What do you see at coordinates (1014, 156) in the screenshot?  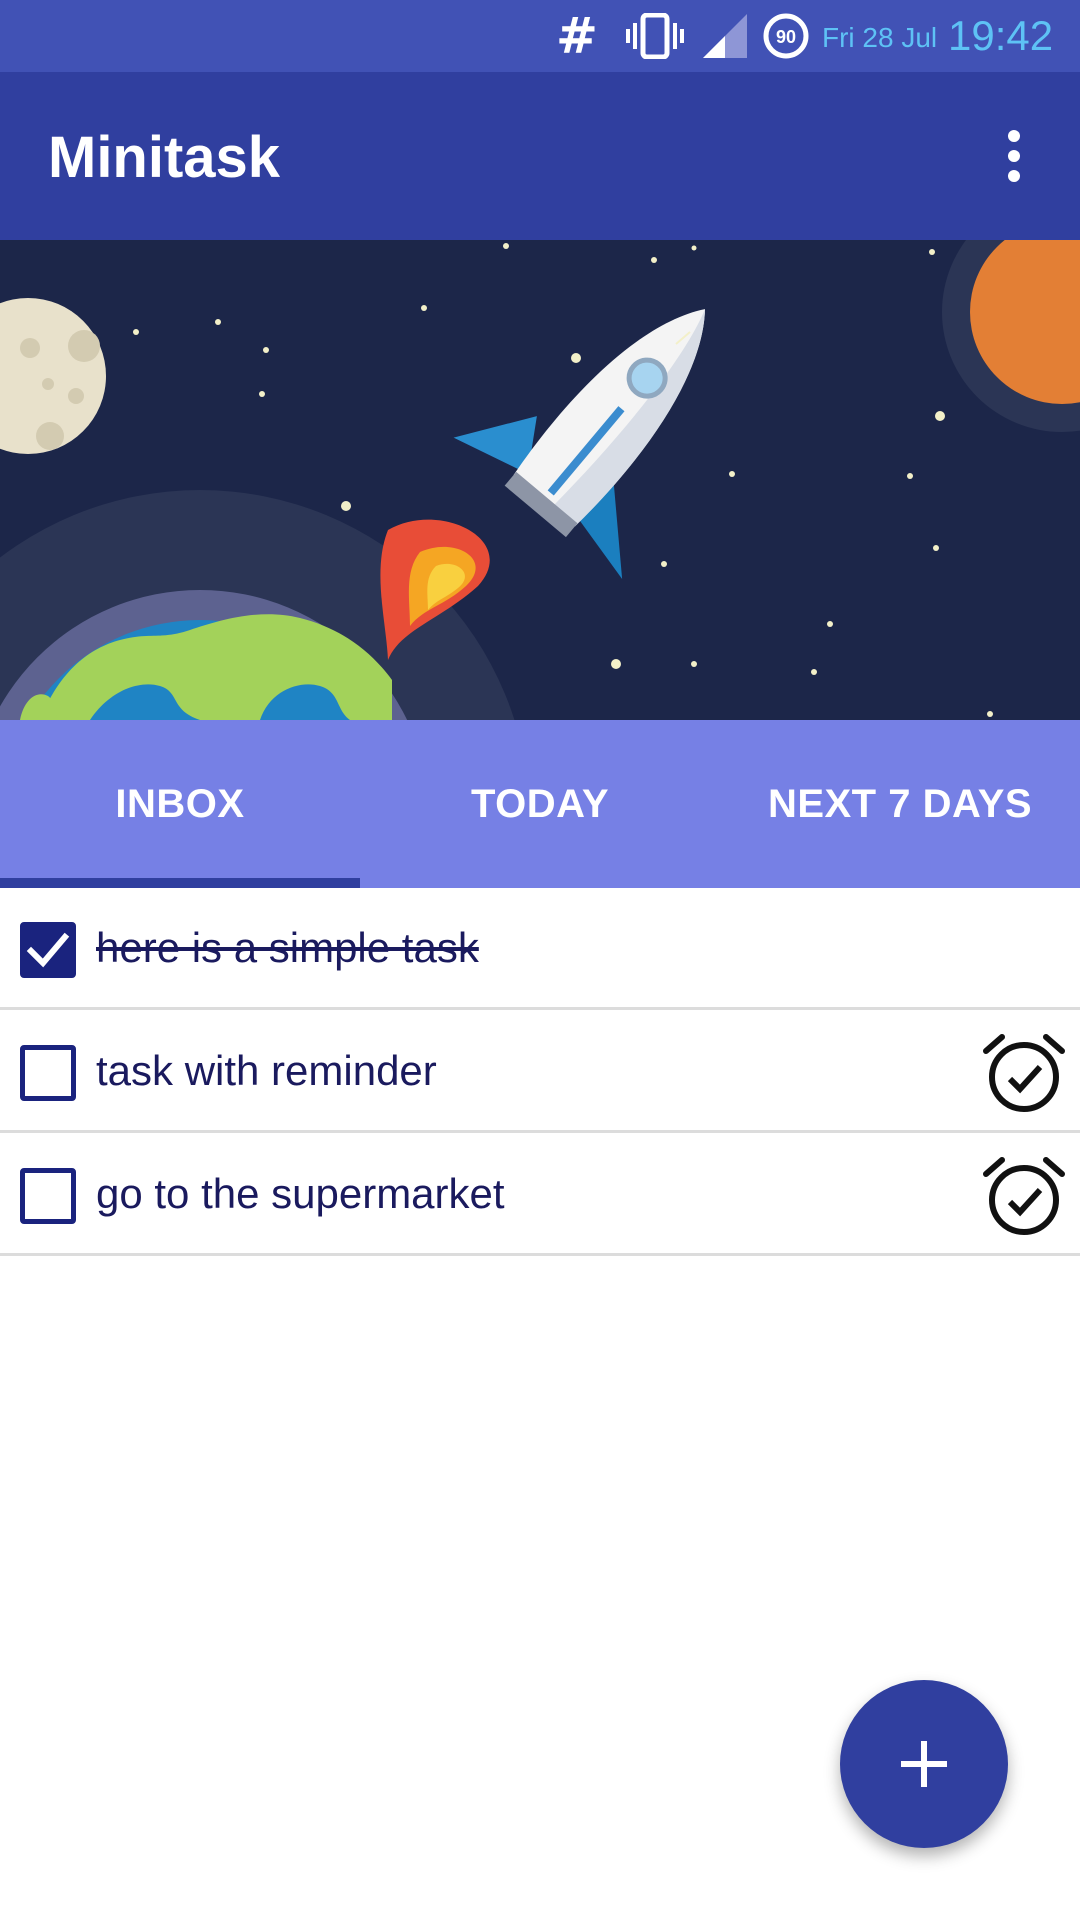 I see `more-vert-icon` at bounding box center [1014, 156].